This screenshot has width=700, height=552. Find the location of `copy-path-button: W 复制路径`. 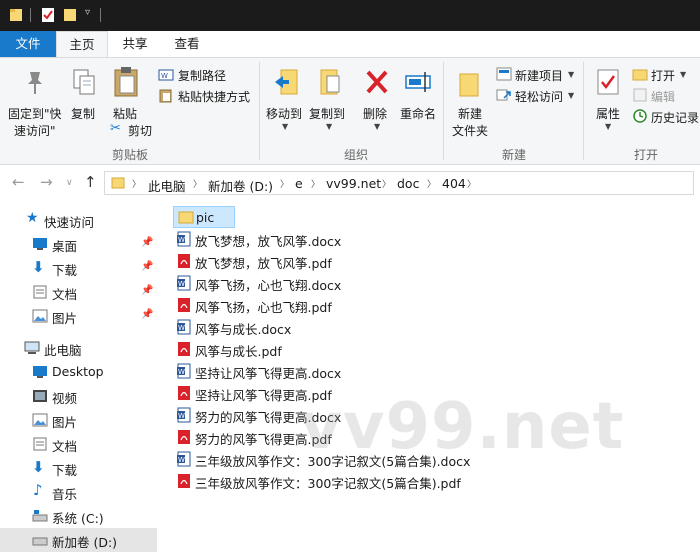

copy-path-button: W 复制路径 is located at coordinates (208, 75).